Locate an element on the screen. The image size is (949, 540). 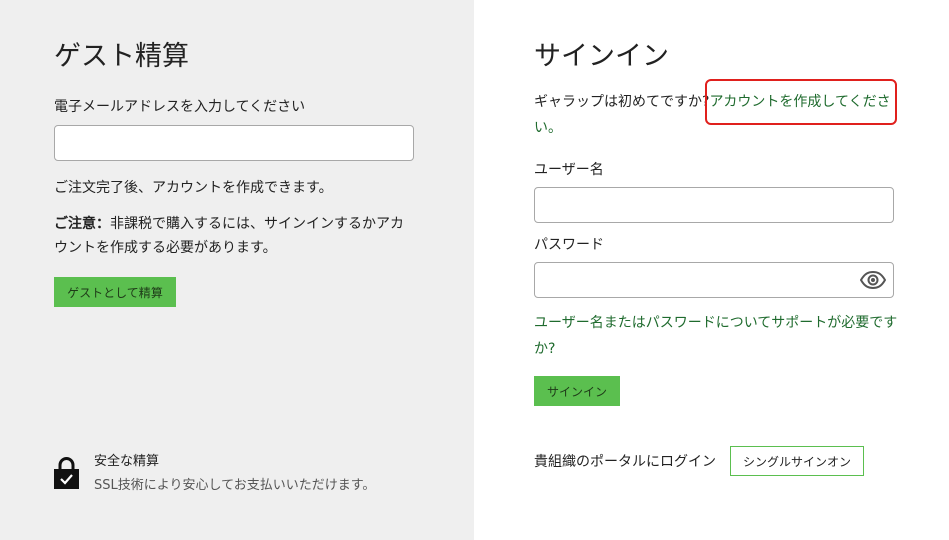
password-label: パスワード is located at coordinates (569, 245).